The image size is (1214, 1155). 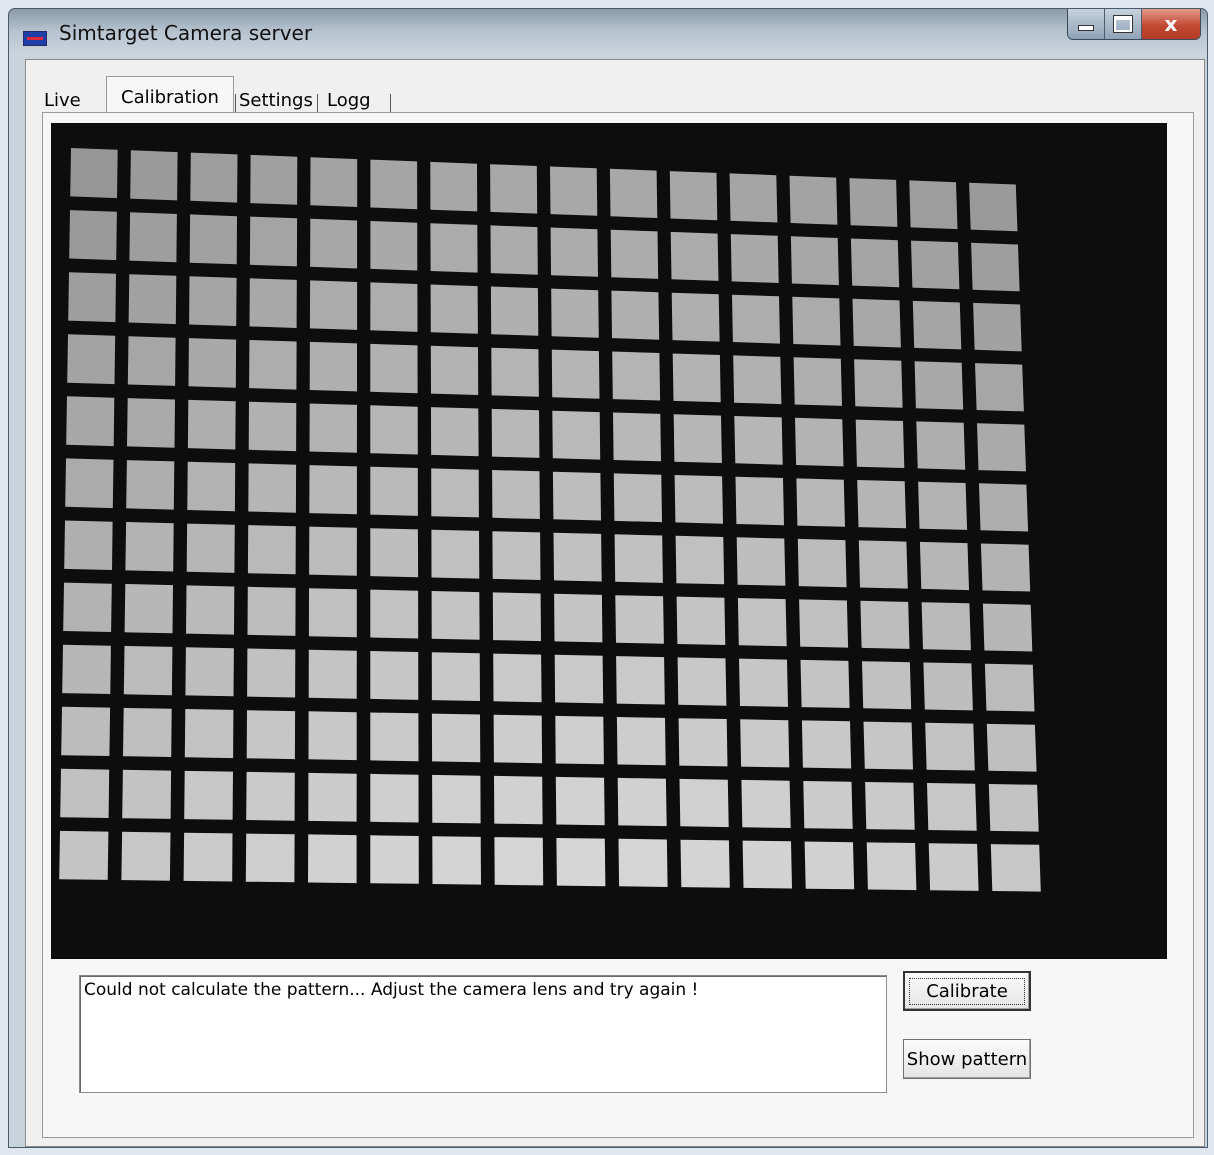 What do you see at coordinates (1086, 28) in the screenshot?
I see `minimize-icon` at bounding box center [1086, 28].